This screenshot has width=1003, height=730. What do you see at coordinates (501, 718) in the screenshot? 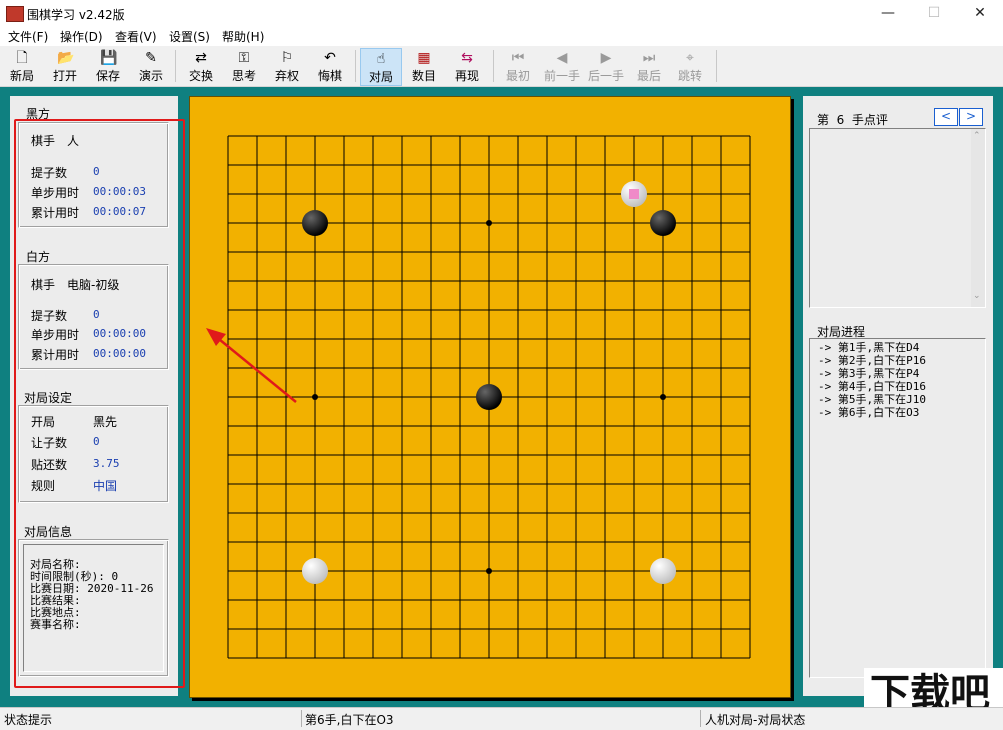
I see `status-bar: 状态提示 第6手,白下在O3 人机对局-对局状态` at bounding box center [501, 718].